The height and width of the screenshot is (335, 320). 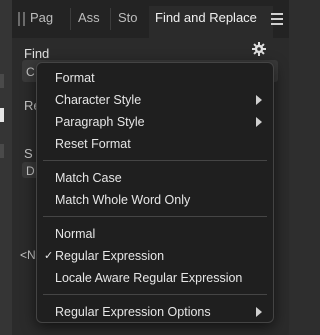 I want to click on menu-item-paragraph-style: Paragraph Style, so click(x=155, y=122).